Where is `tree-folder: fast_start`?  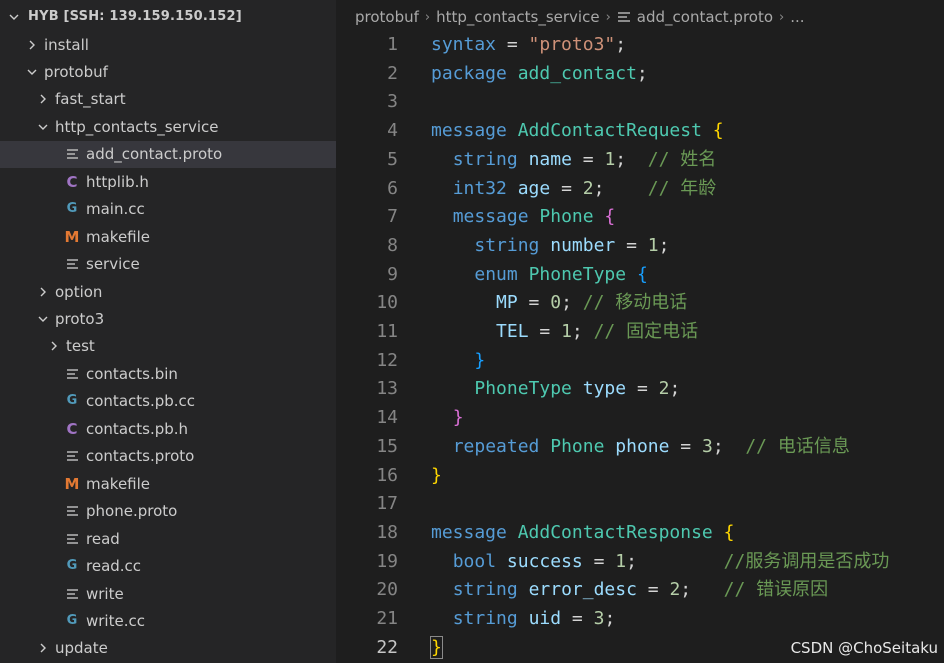
tree-folder: fast_start is located at coordinates (168, 99).